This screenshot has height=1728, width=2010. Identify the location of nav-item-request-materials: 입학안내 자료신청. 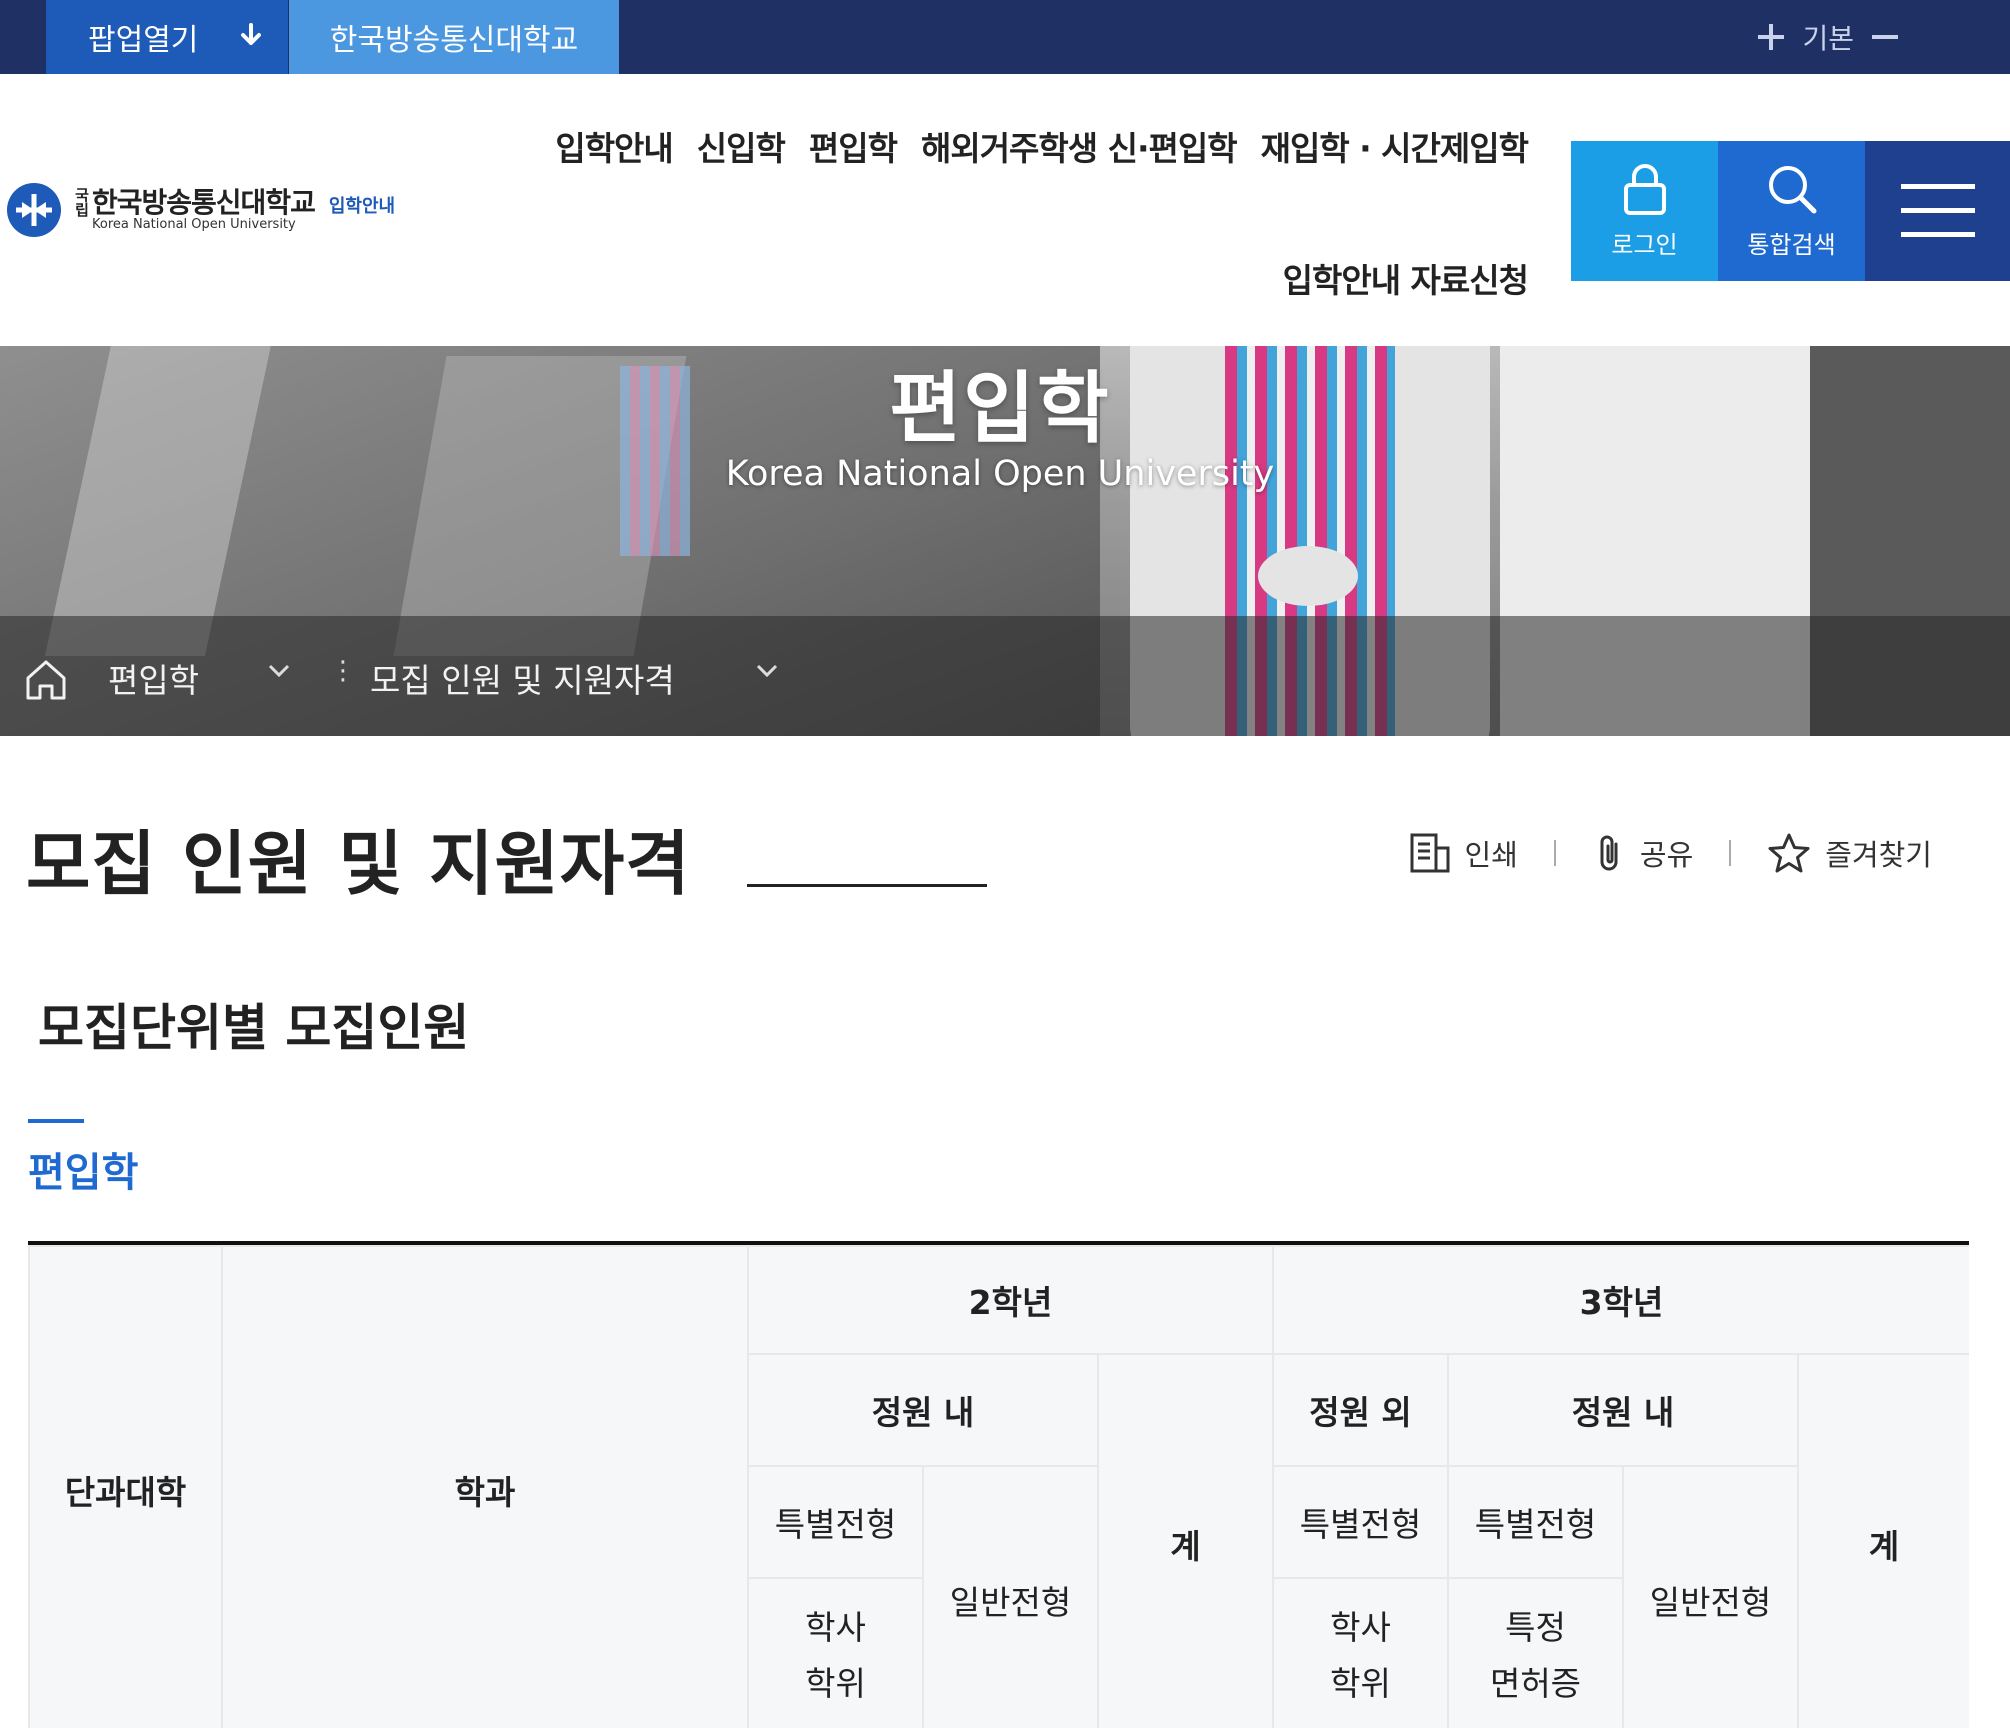
(1406, 278).